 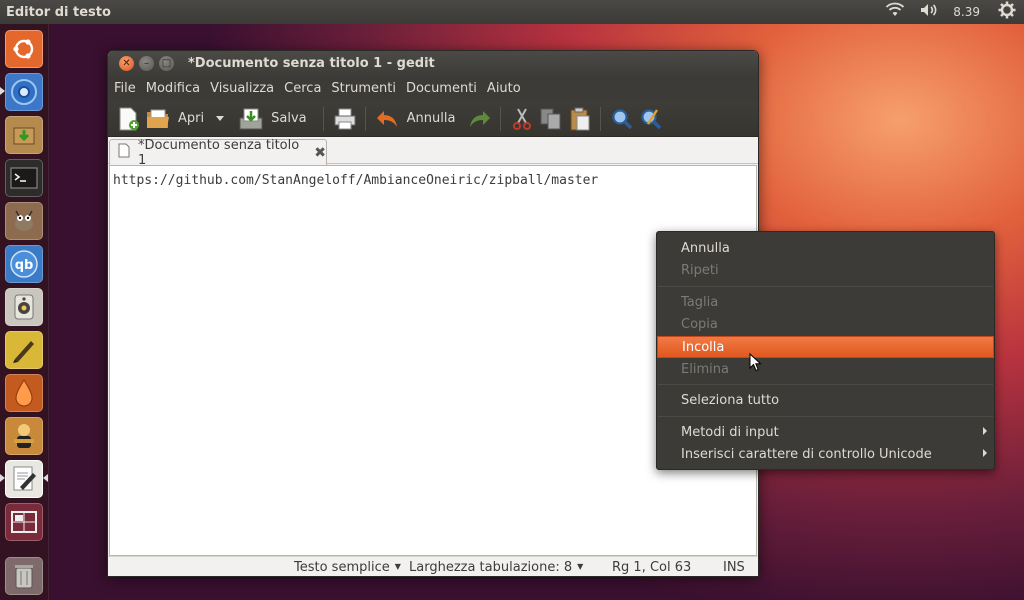 I want to click on svg-text: qb, so click(x=24, y=265).